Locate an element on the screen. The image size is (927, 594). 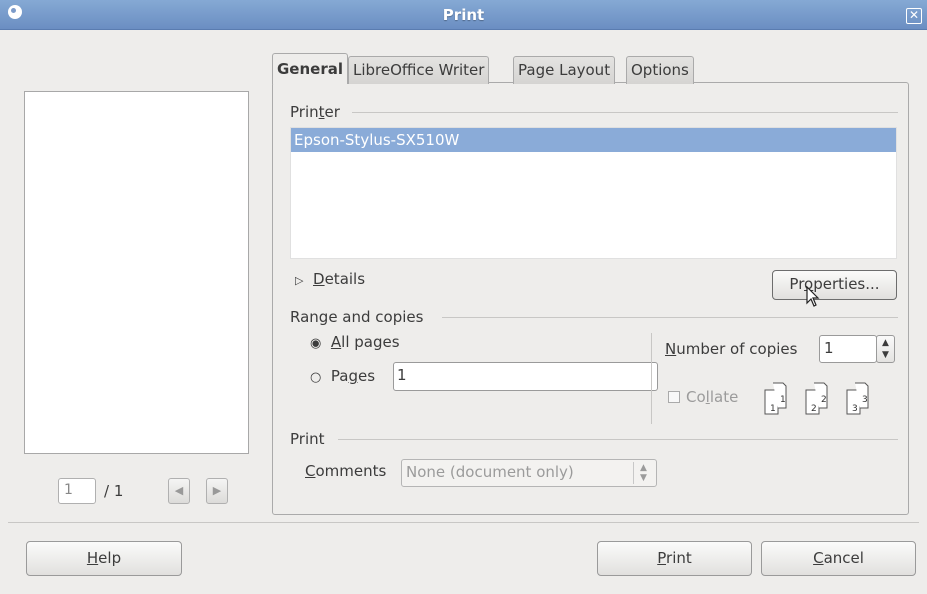
printer-section-label: Printer is located at coordinates (315, 112).